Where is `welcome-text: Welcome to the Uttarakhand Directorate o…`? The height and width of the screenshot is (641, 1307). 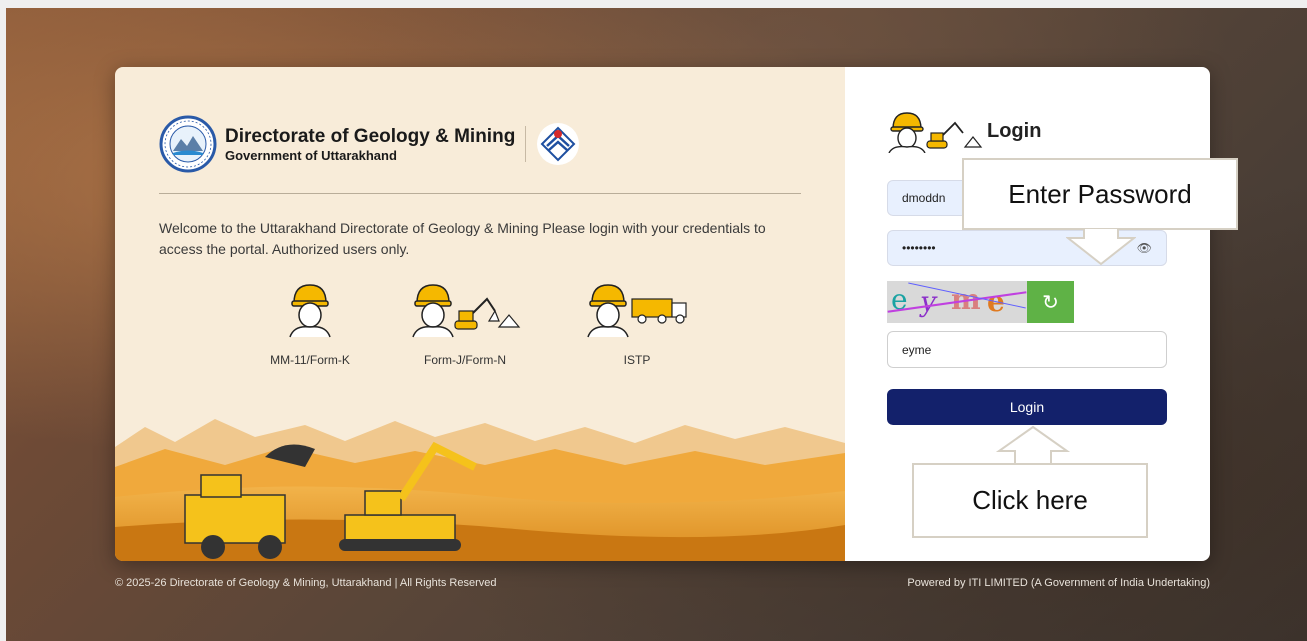
welcome-text: Welcome to the Uttarakhand Directorate o… is located at coordinates (462, 238).